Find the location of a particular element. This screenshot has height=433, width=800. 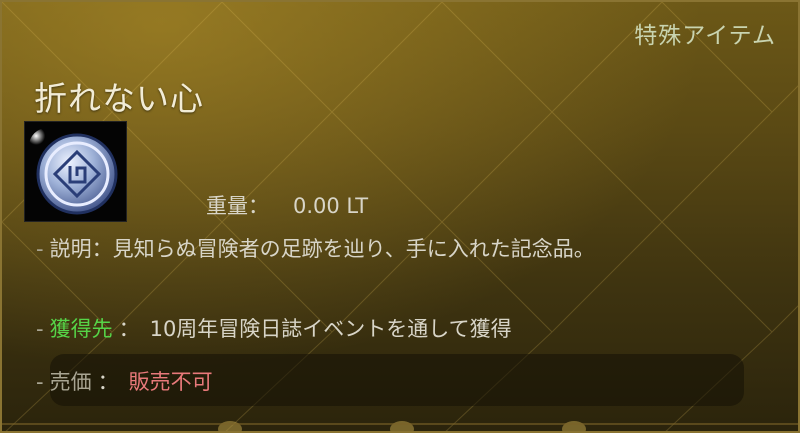

item-source: - 獲得先： 10周年冒険日誌イベントを通して獲得 is located at coordinates (274, 328).